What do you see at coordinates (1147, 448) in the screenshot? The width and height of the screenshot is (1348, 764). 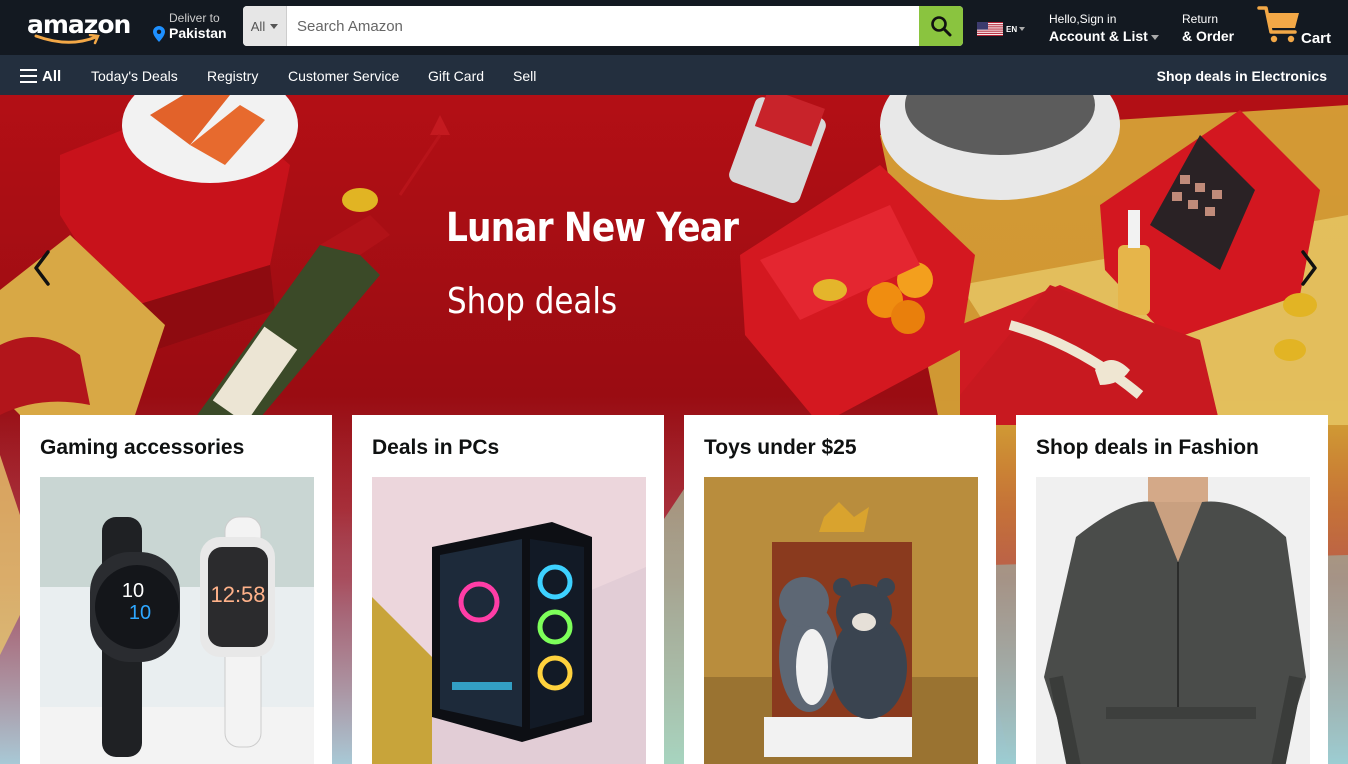 I see `card-title: Shop deals in Fashion` at bounding box center [1147, 448].